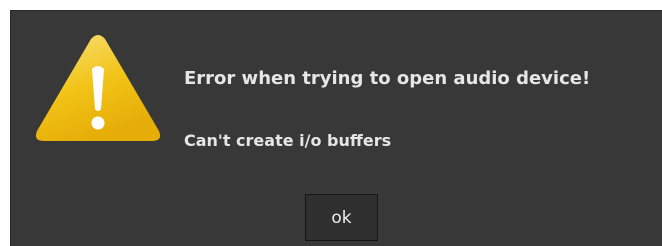 The image size is (662, 246). Describe the element at coordinates (98, 88) in the screenshot. I see `warning-icon` at that location.